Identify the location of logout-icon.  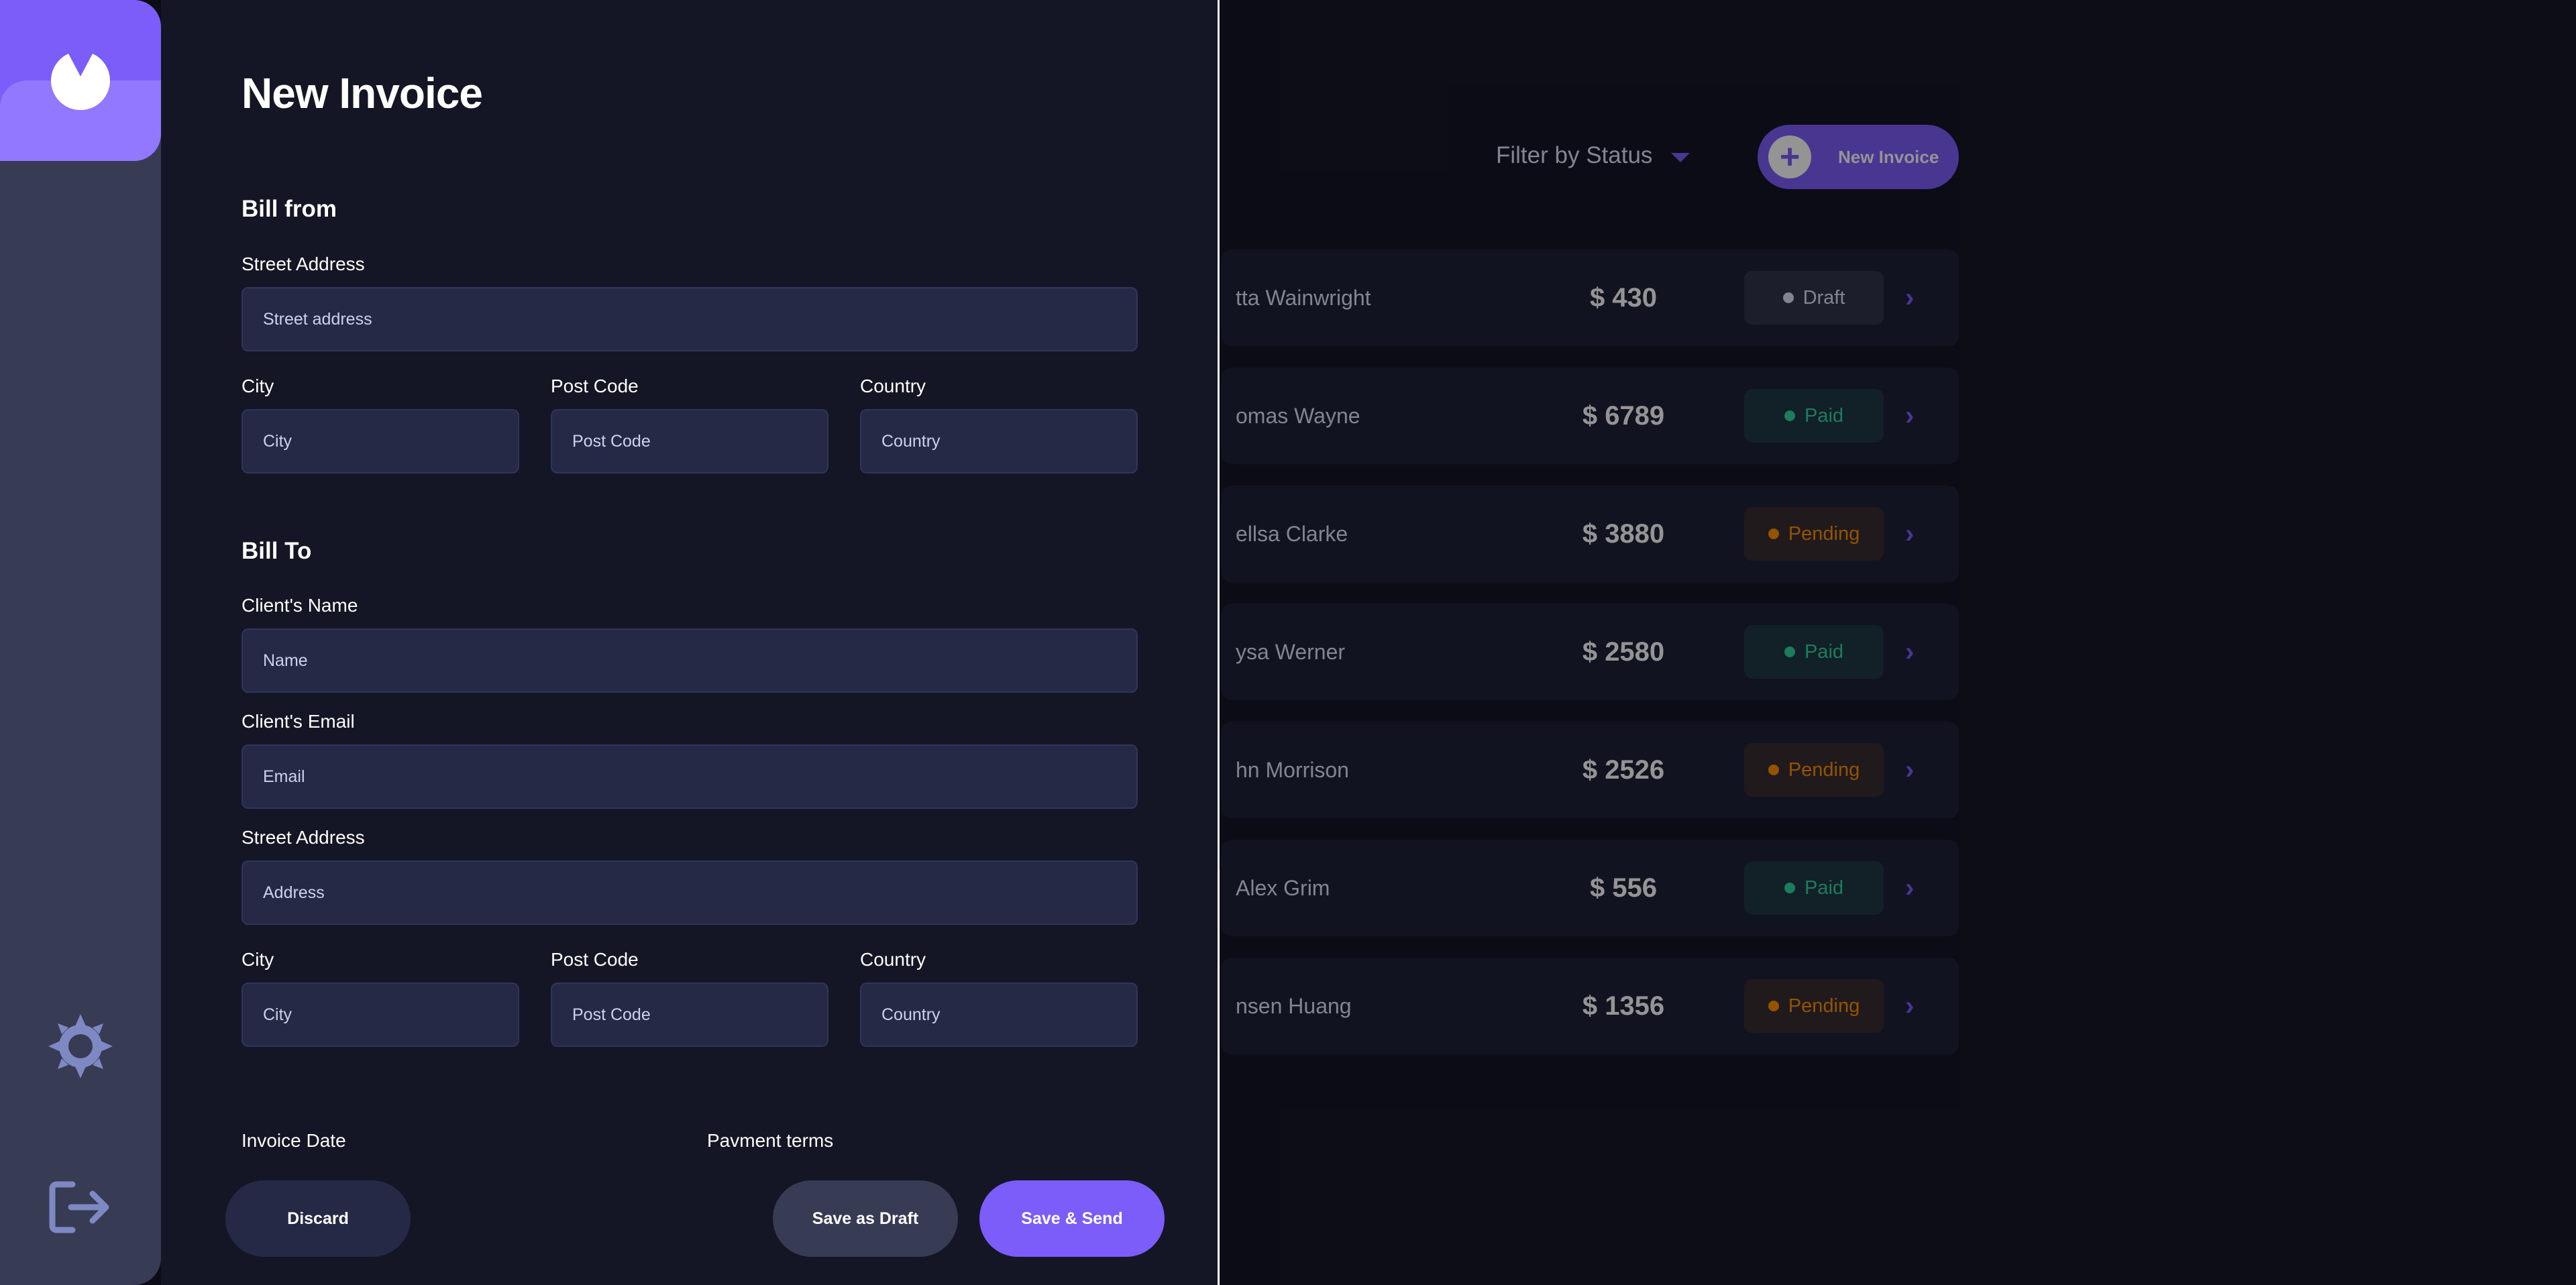
(80, 1207).